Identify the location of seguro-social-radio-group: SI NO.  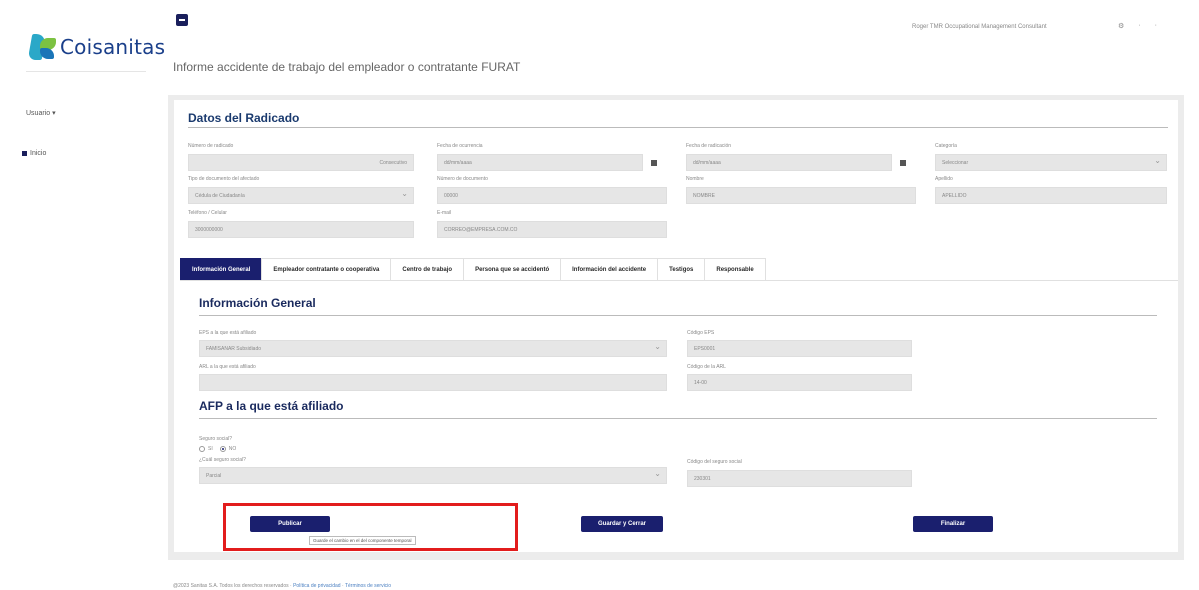
(217, 449).